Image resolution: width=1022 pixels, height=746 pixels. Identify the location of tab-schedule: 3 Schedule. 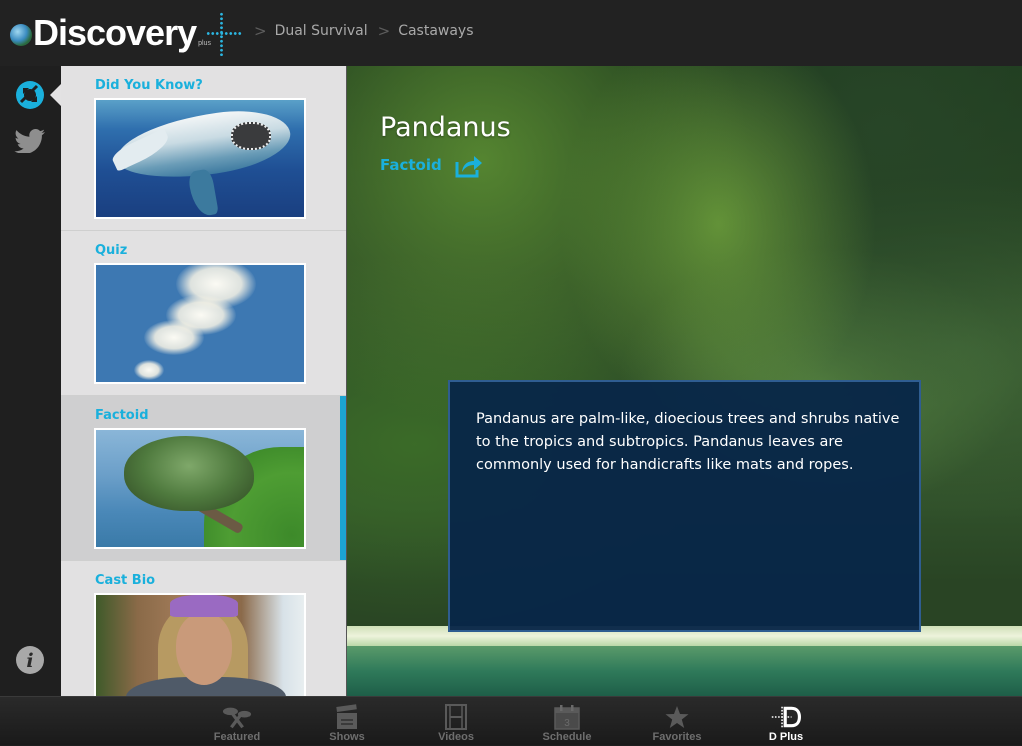
(567, 721).